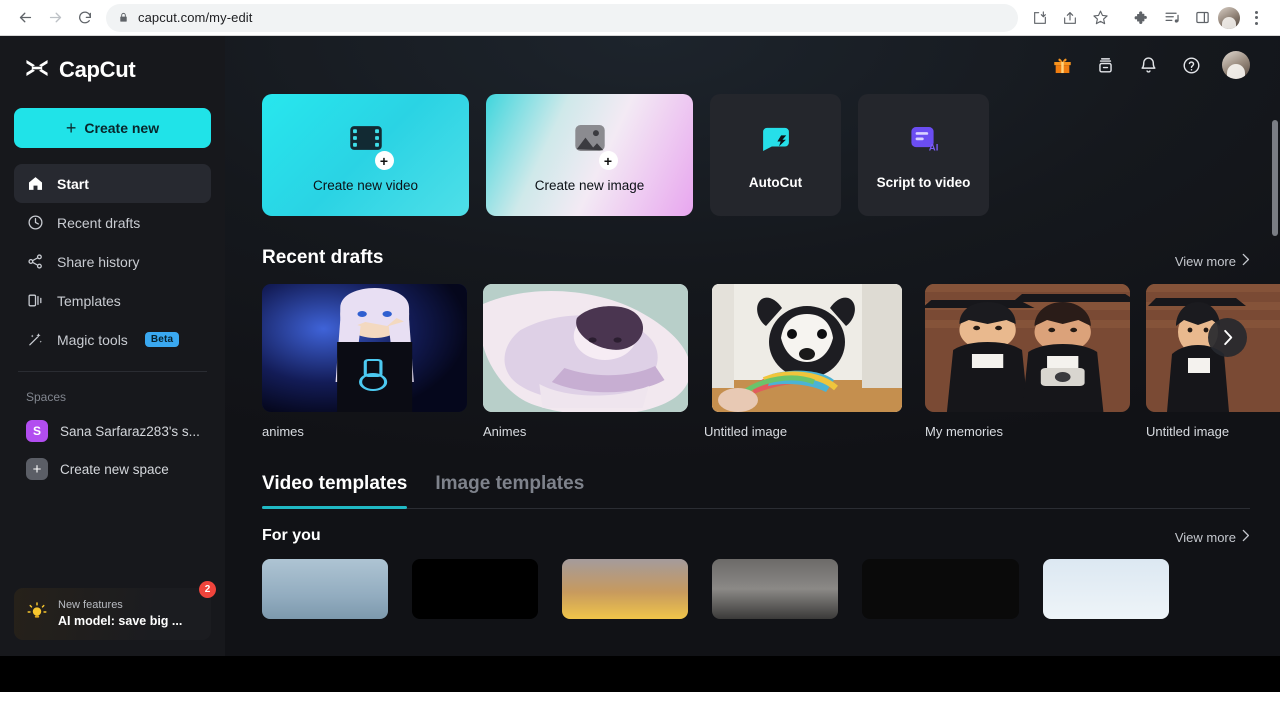 Image resolution: width=1280 pixels, height=720 pixels. I want to click on sidebar-divider, so click(112, 371).